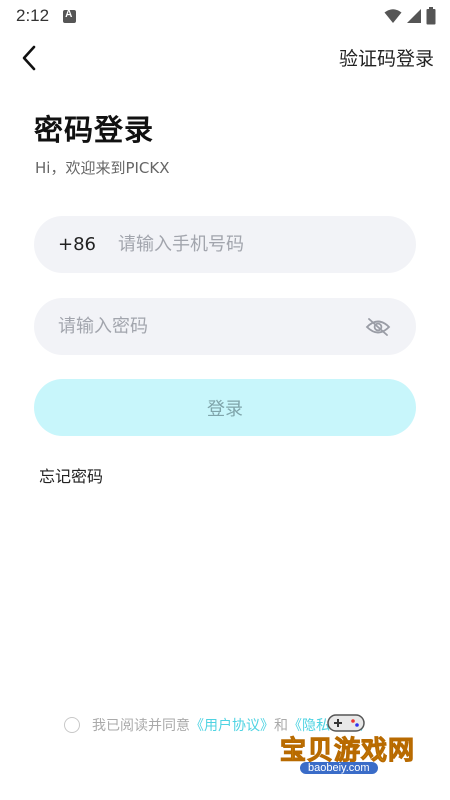  I want to click on signal-icon, so click(414, 16).